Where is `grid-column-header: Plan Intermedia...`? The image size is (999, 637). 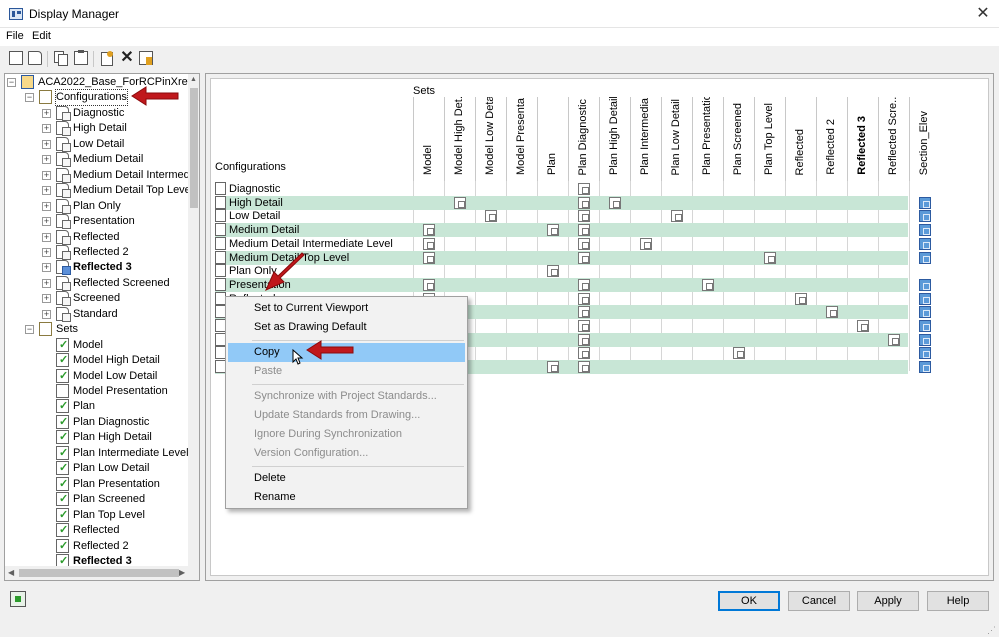
grid-column-header: Plan Intermedia... is located at coordinates (645, 139).